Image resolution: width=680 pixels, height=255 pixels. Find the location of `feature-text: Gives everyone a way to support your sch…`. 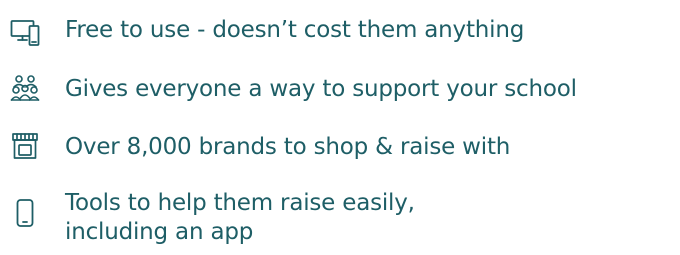

feature-text: Gives everyone a way to support your sch… is located at coordinates (321, 89).